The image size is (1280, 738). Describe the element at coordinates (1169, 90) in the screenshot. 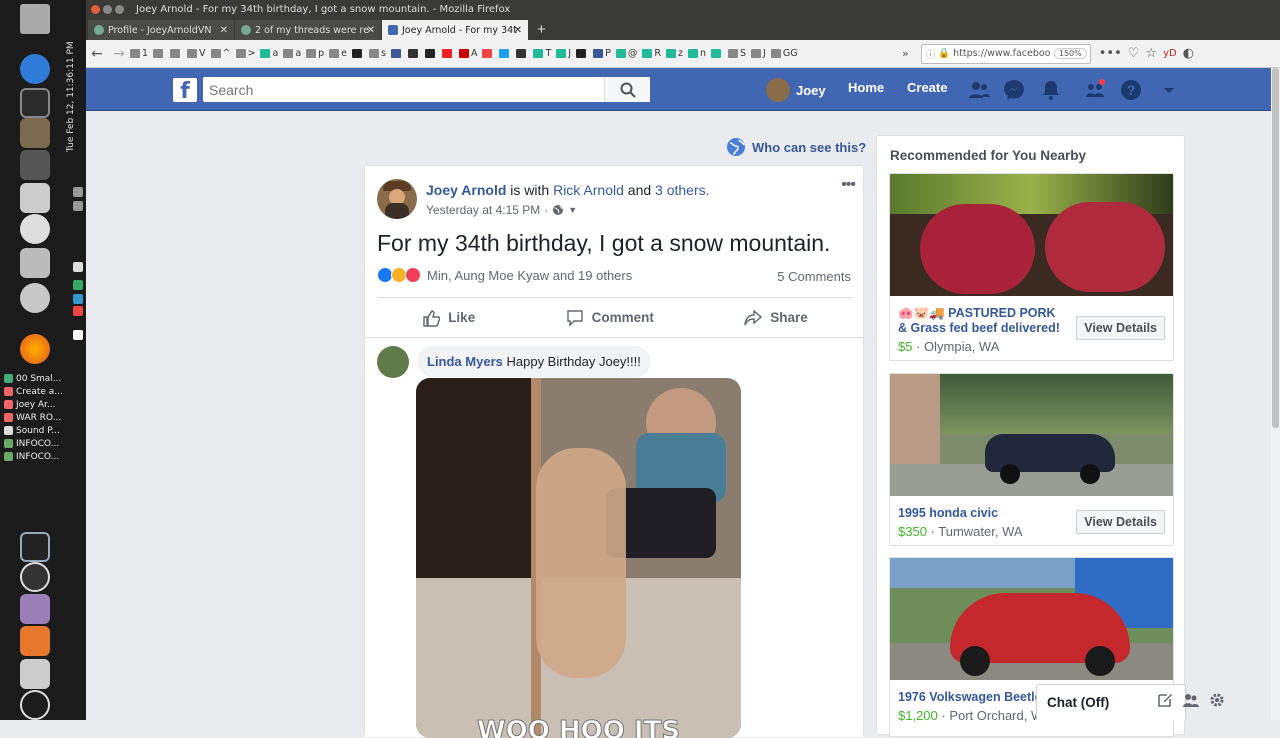

I see `account-menu-chevron-icon` at that location.